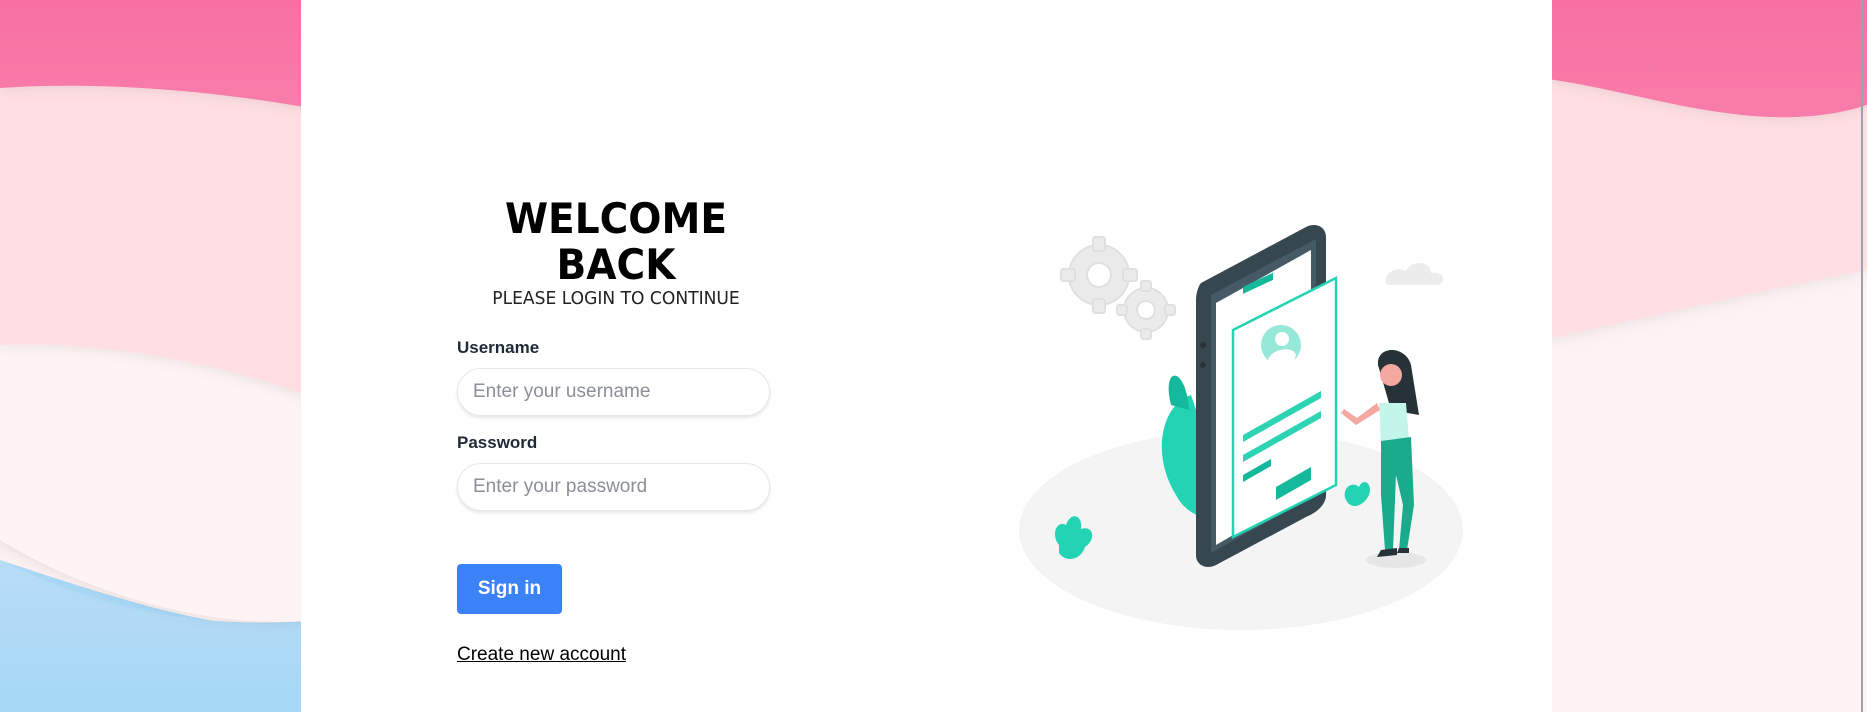  What do you see at coordinates (1241, 427) in the screenshot?
I see `mobile-login-illustration` at bounding box center [1241, 427].